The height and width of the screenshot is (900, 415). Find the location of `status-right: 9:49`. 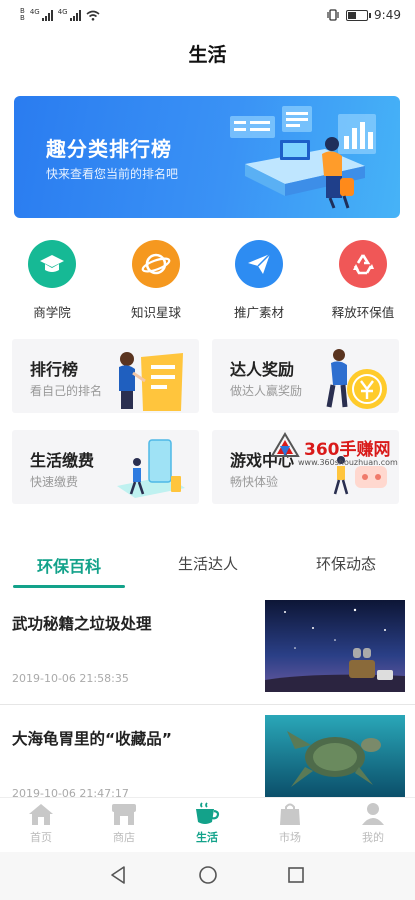

status-right: 9:49 is located at coordinates (363, 15).